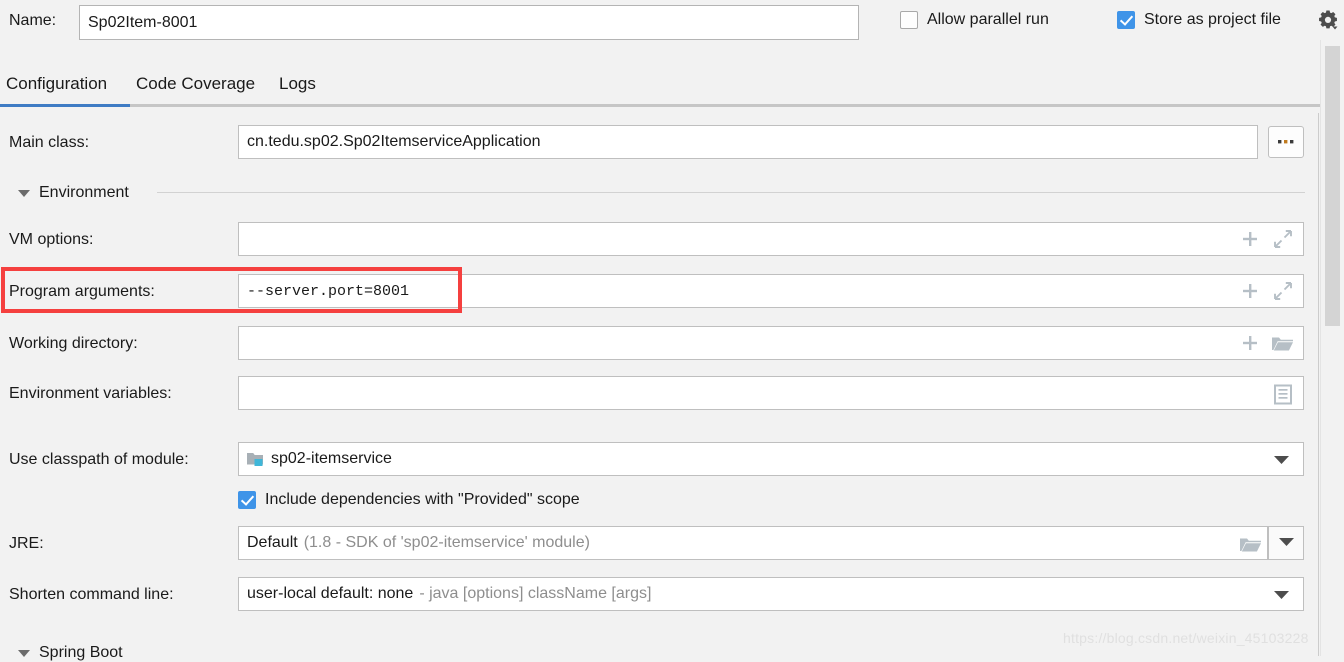 This screenshot has width=1344, height=662. I want to click on jre-dropdown-button, so click(1286, 543).